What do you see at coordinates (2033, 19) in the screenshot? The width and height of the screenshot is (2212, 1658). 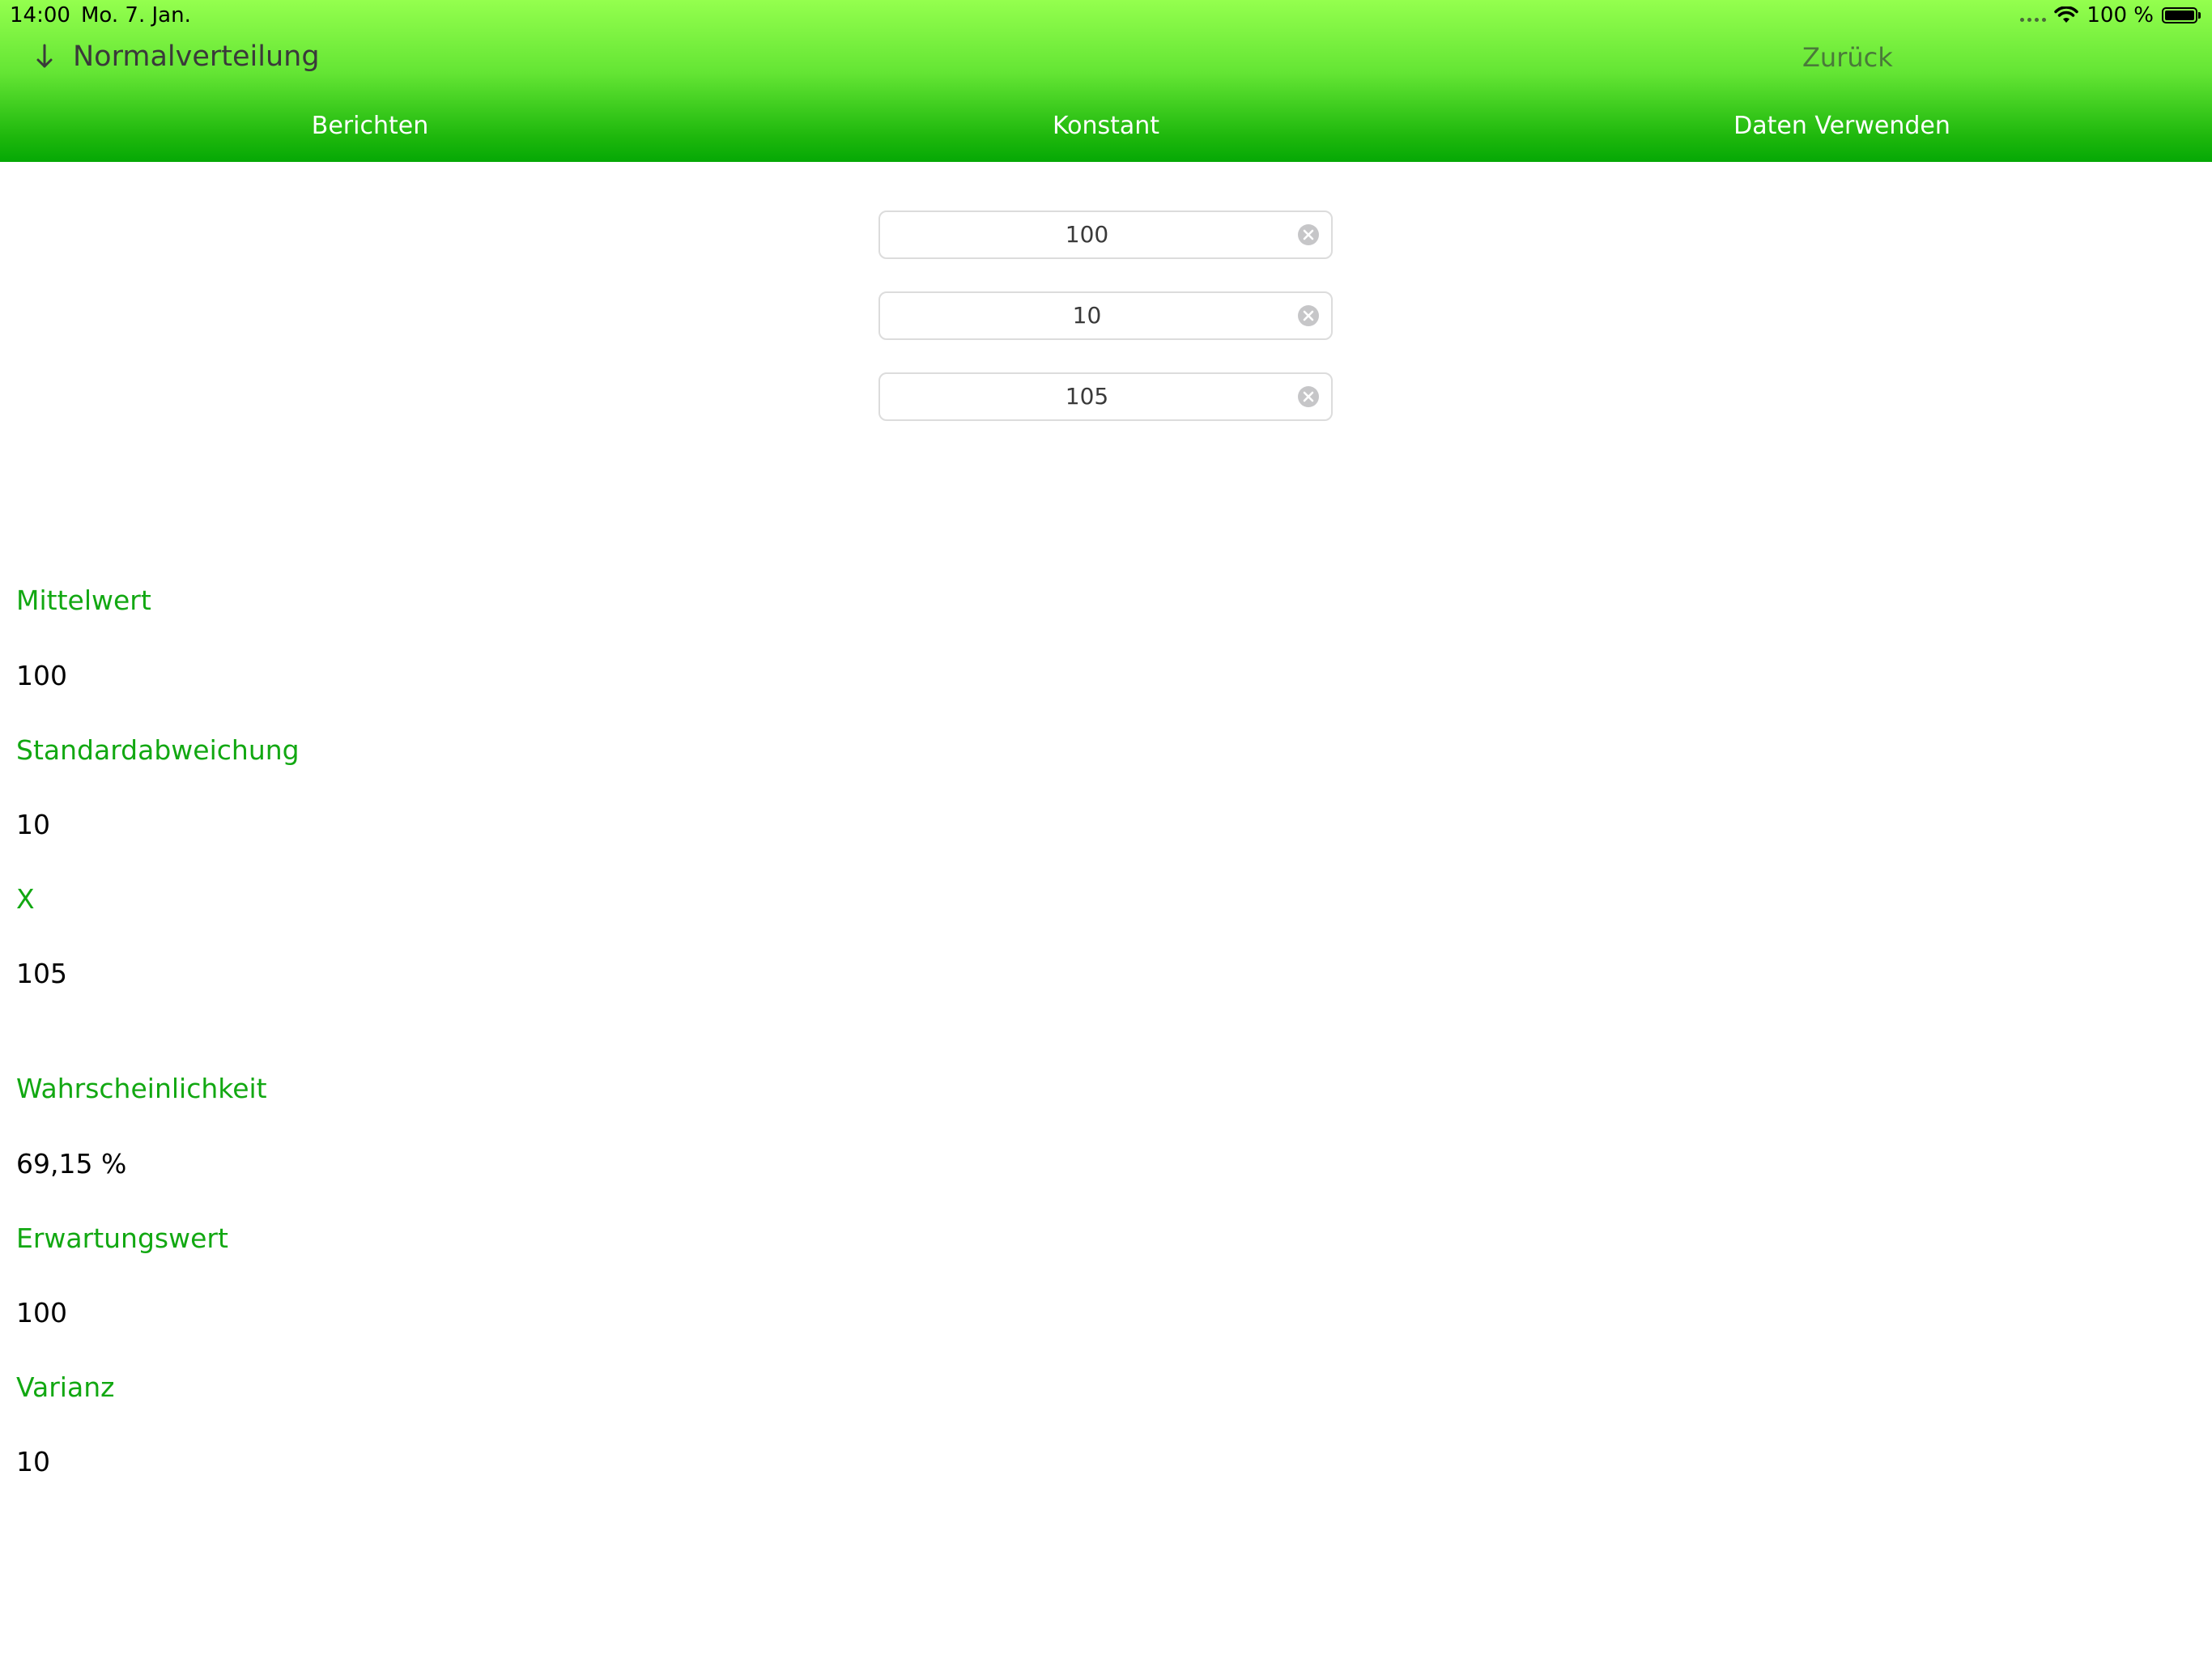 I see `signal-dots-icon` at bounding box center [2033, 19].